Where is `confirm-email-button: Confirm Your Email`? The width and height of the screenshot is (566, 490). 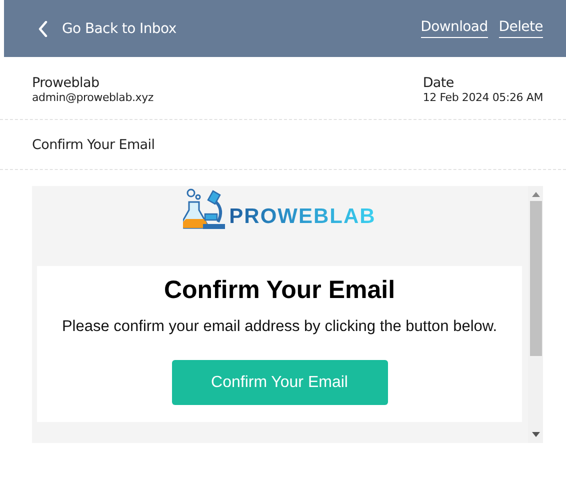 confirm-email-button: Confirm Your Email is located at coordinates (280, 382).